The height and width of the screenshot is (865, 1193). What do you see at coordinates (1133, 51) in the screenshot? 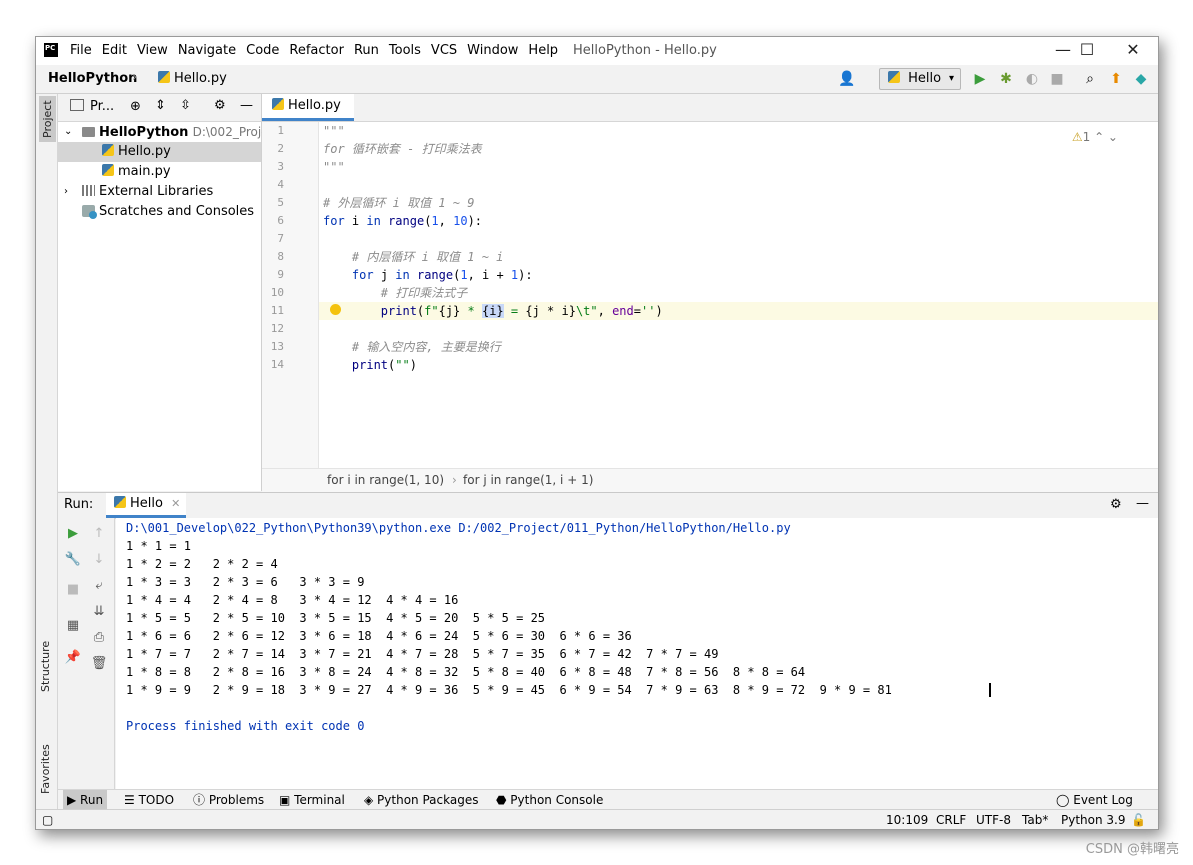
I see `close-button: ✕` at bounding box center [1133, 51].